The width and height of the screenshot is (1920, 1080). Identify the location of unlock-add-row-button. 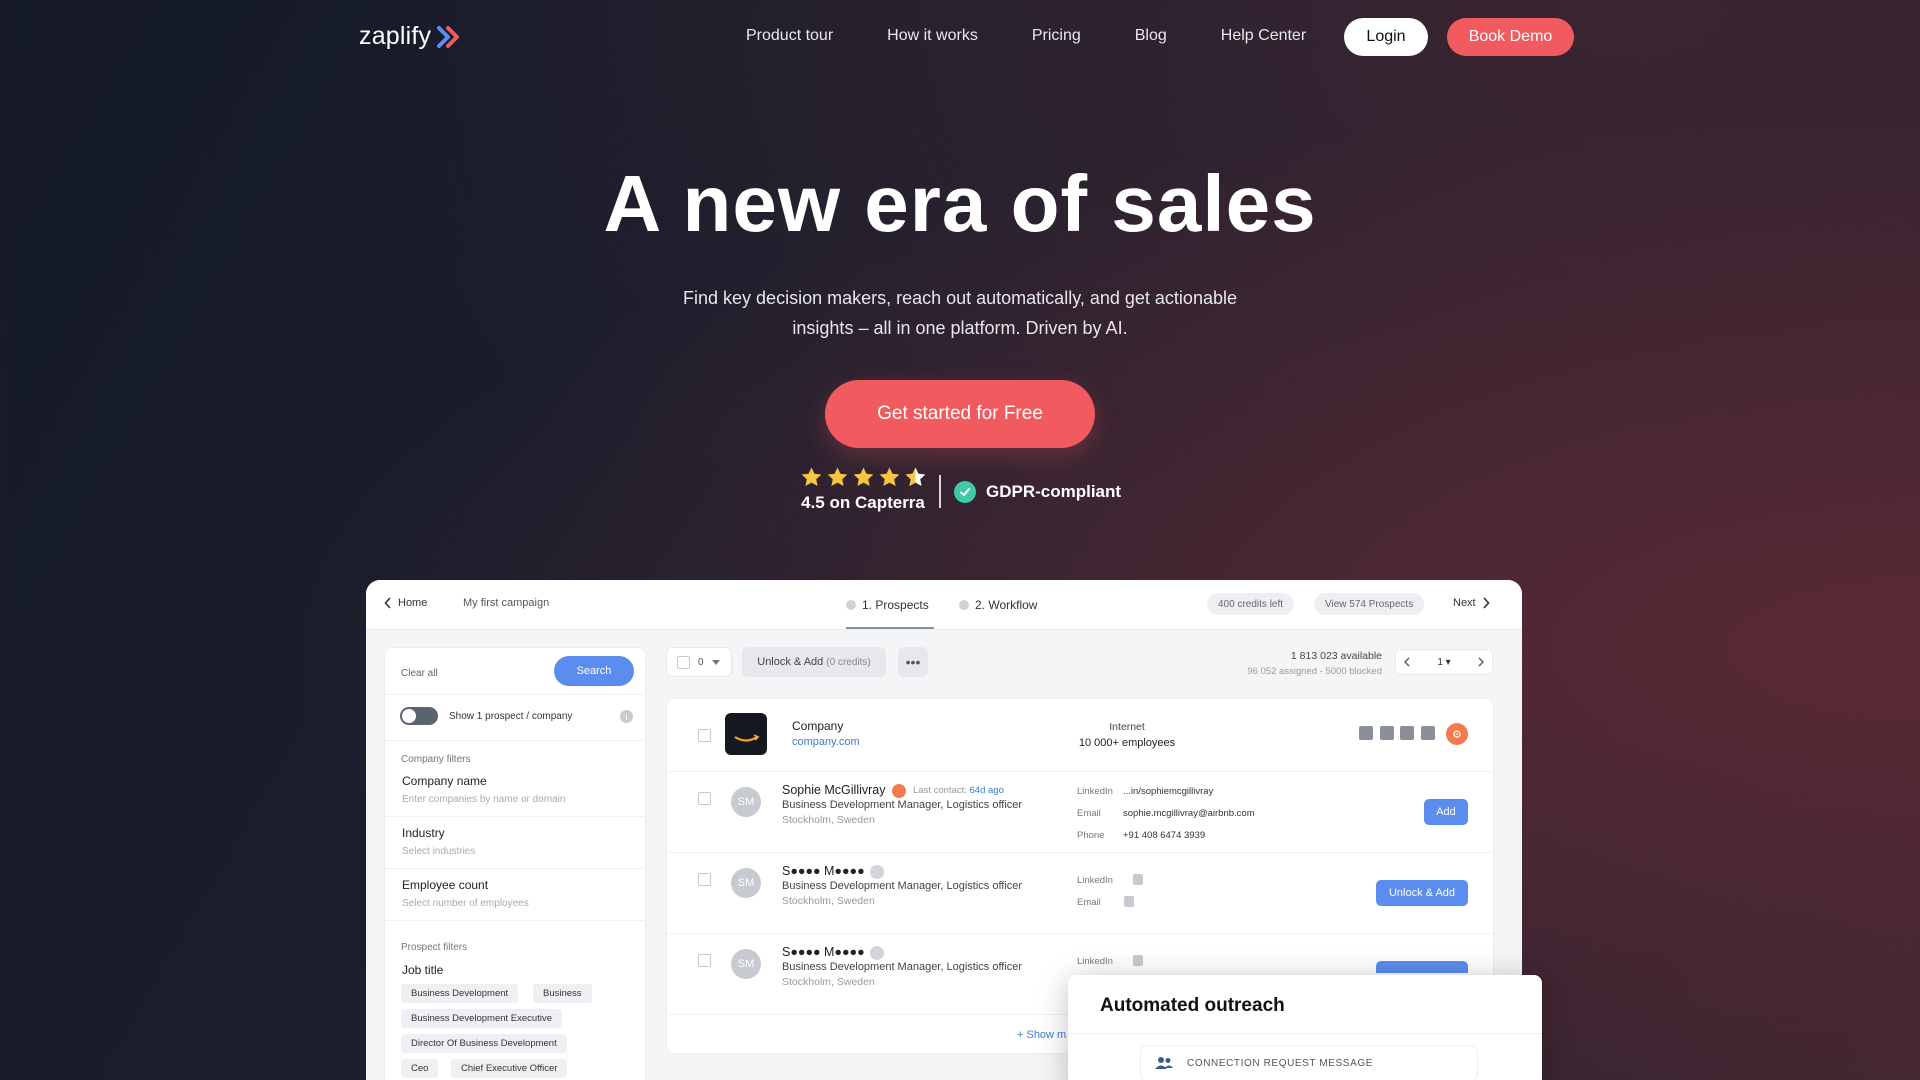
(1422, 967).